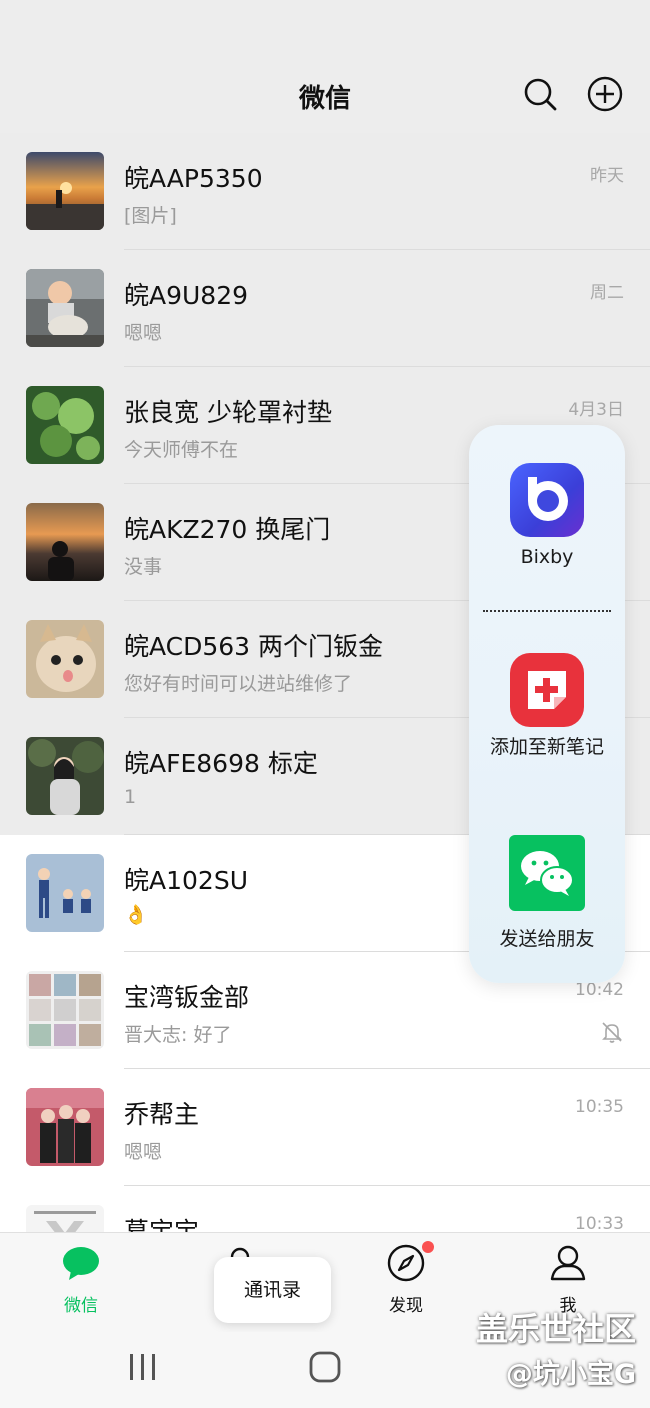 This screenshot has width=650, height=1408. I want to click on add-to-note-label: 添加至新笔记, so click(546, 747).